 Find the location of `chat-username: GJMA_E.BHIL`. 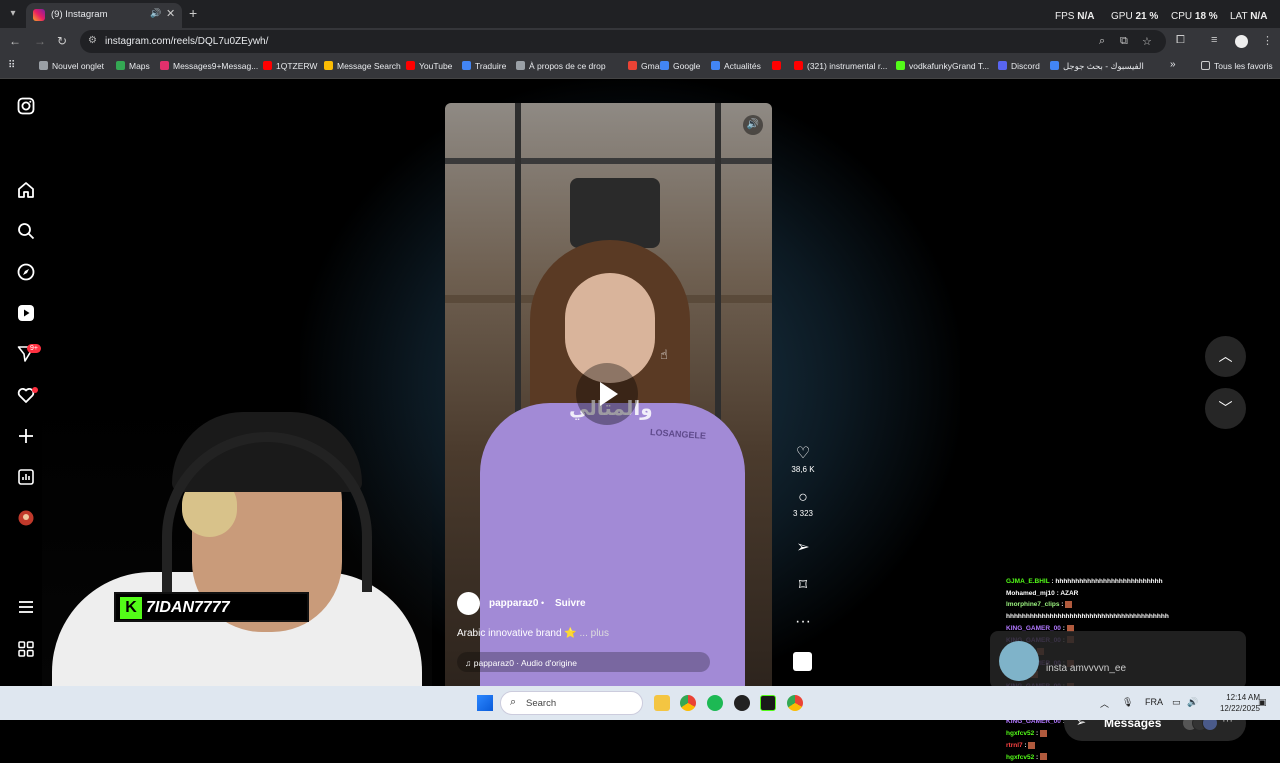

chat-username: GJMA_E.BHIL is located at coordinates (1028, 581).